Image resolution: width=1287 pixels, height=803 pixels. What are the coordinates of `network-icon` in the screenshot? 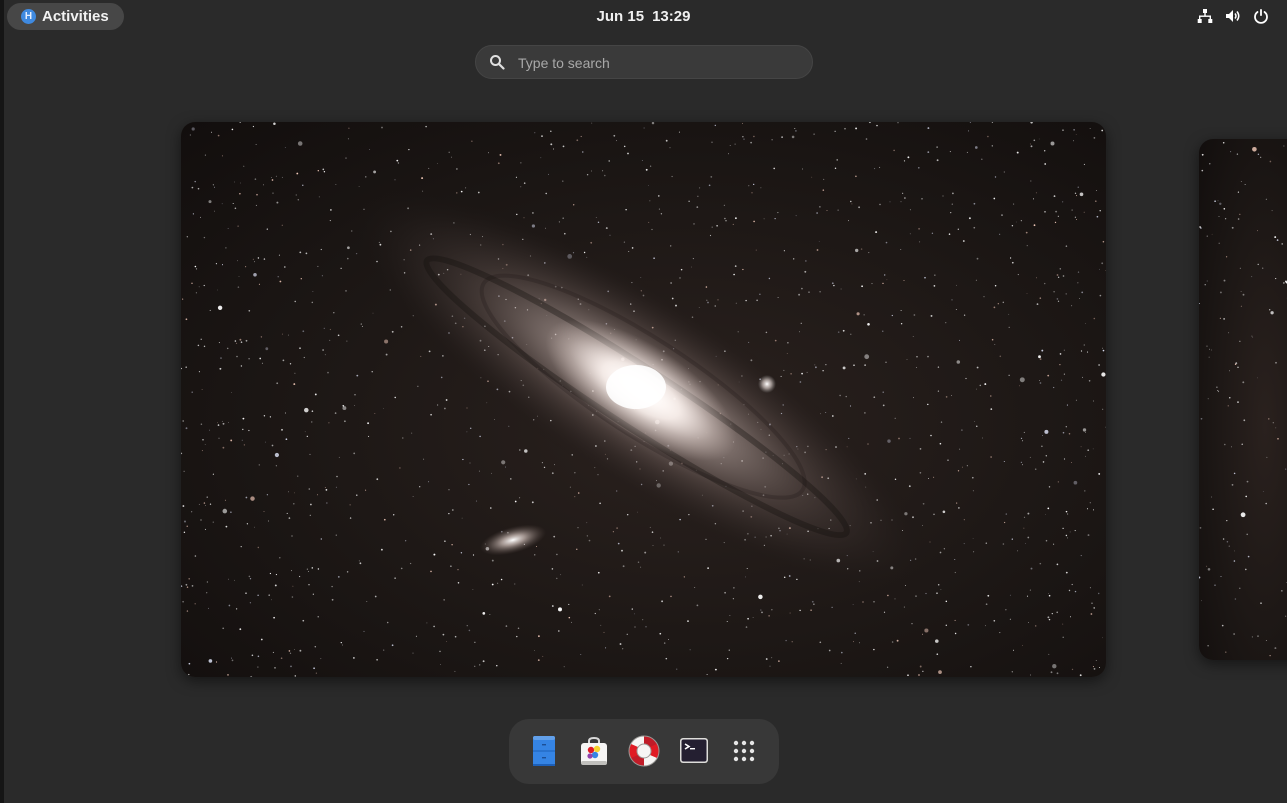 It's located at (1205, 16).